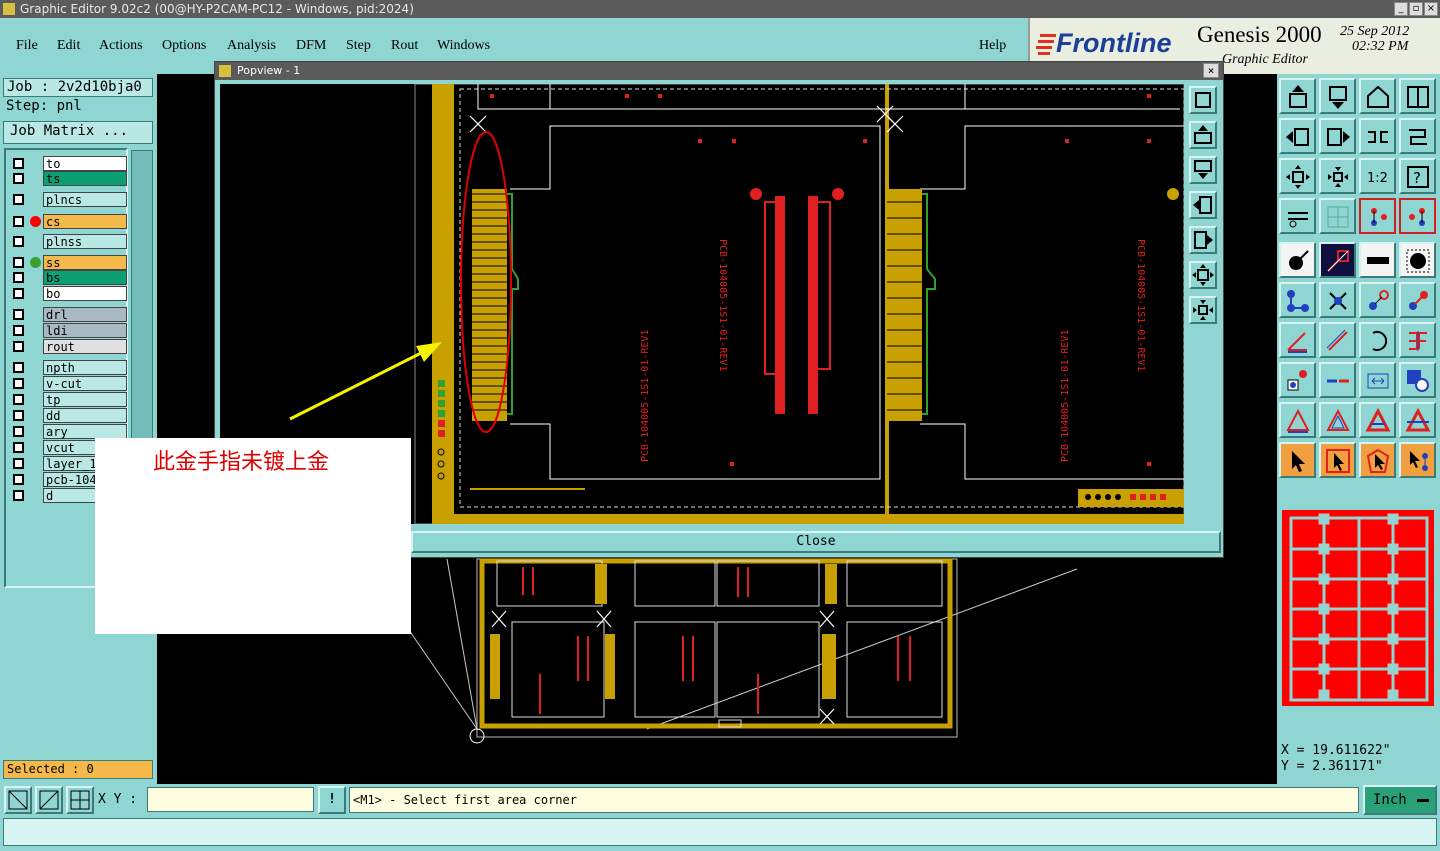  What do you see at coordinates (1337, 216) in the screenshot?
I see `tool-grid-button` at bounding box center [1337, 216].